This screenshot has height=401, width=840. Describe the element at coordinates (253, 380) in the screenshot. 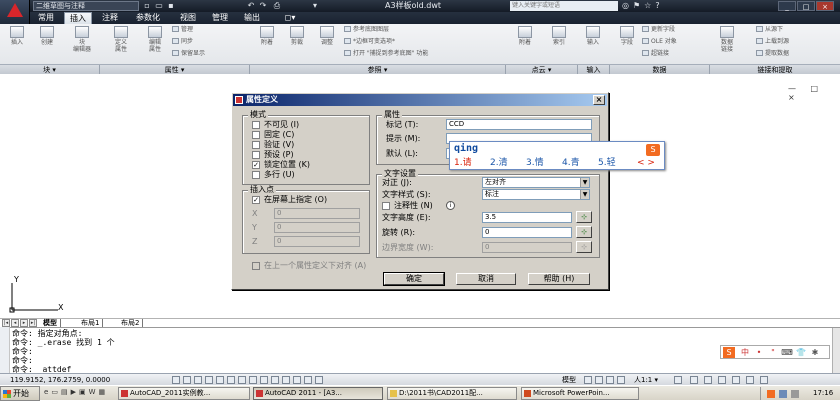

I see `otrack-icon` at that location.